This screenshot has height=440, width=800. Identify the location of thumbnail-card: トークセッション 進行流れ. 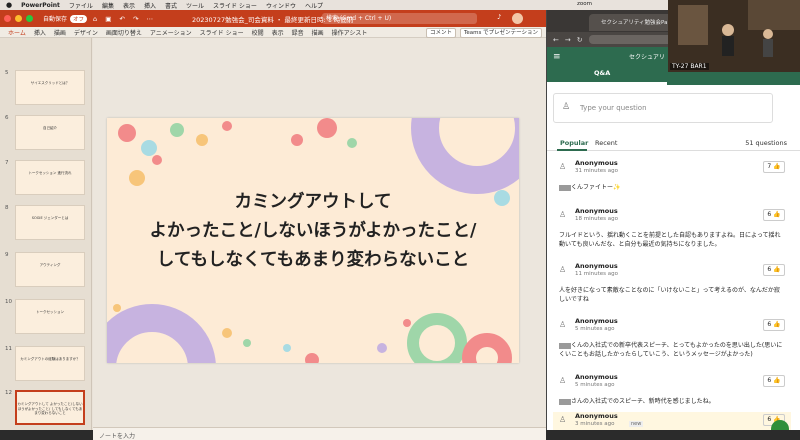
(50, 177).